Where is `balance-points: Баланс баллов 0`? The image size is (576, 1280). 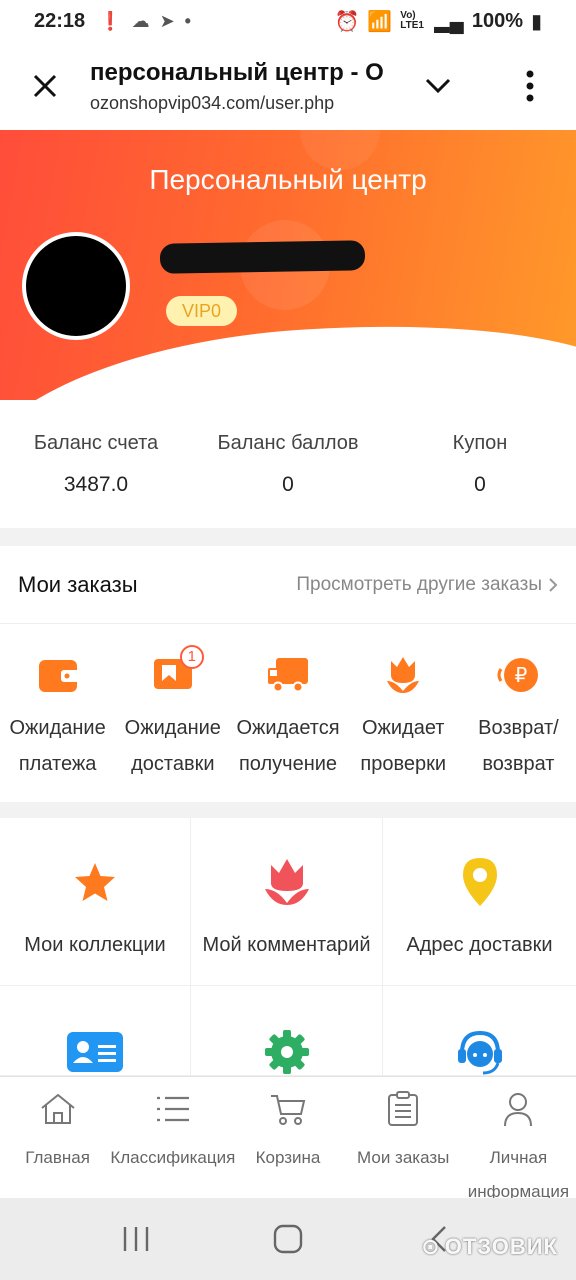
balance-points: Баланс баллов 0 is located at coordinates (288, 464).